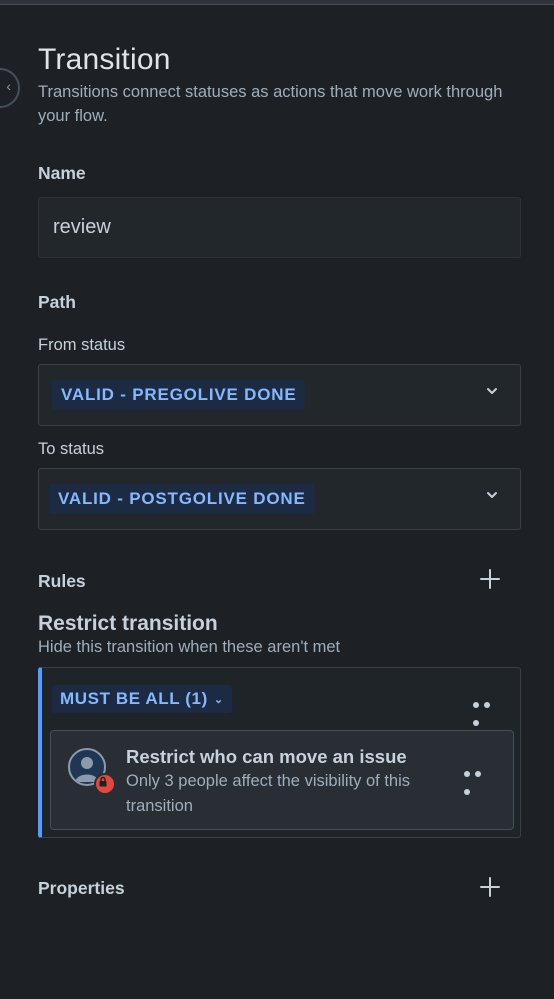  I want to click on from-status-lozenge: VALID - PREGOLIVE DONE, so click(179, 395).